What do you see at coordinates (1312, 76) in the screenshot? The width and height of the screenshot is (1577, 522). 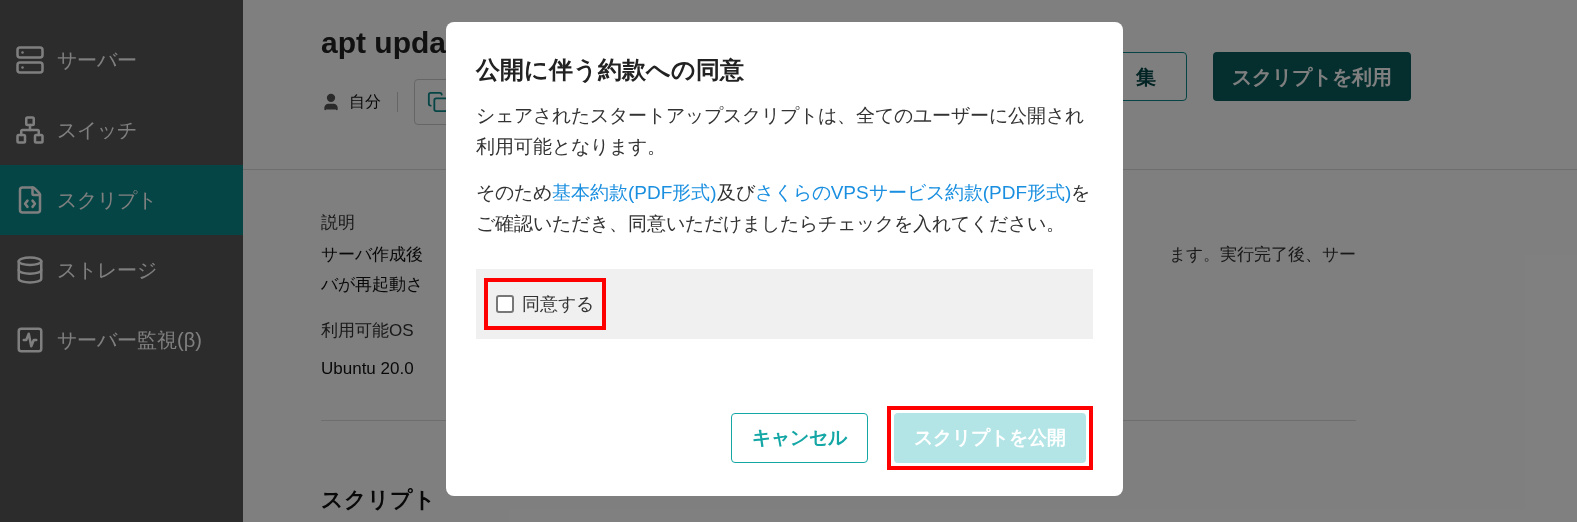 I see `use-script-button: スクリプトを利用` at bounding box center [1312, 76].